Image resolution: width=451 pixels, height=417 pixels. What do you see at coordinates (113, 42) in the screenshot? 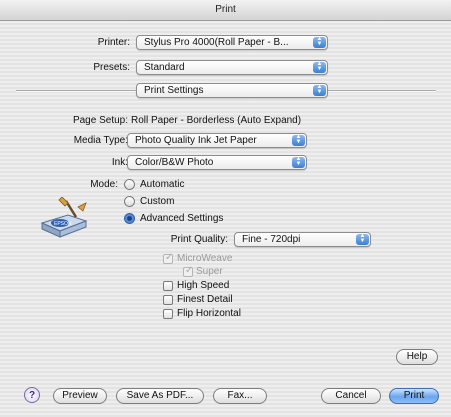
I see `printer-label: Printer:` at bounding box center [113, 42].